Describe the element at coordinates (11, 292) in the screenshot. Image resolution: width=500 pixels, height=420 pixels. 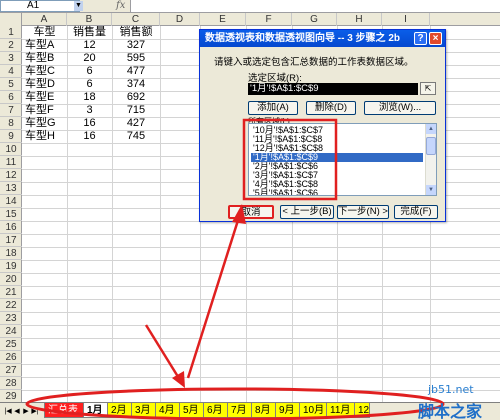
I see `row-header-21: 21` at that location.